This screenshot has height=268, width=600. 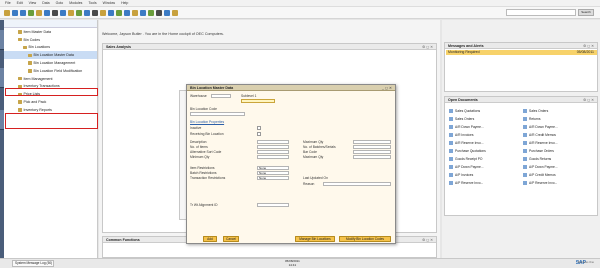 What do you see at coordinates (273, 142) in the screenshot?
I see `description-field` at bounding box center [273, 142].